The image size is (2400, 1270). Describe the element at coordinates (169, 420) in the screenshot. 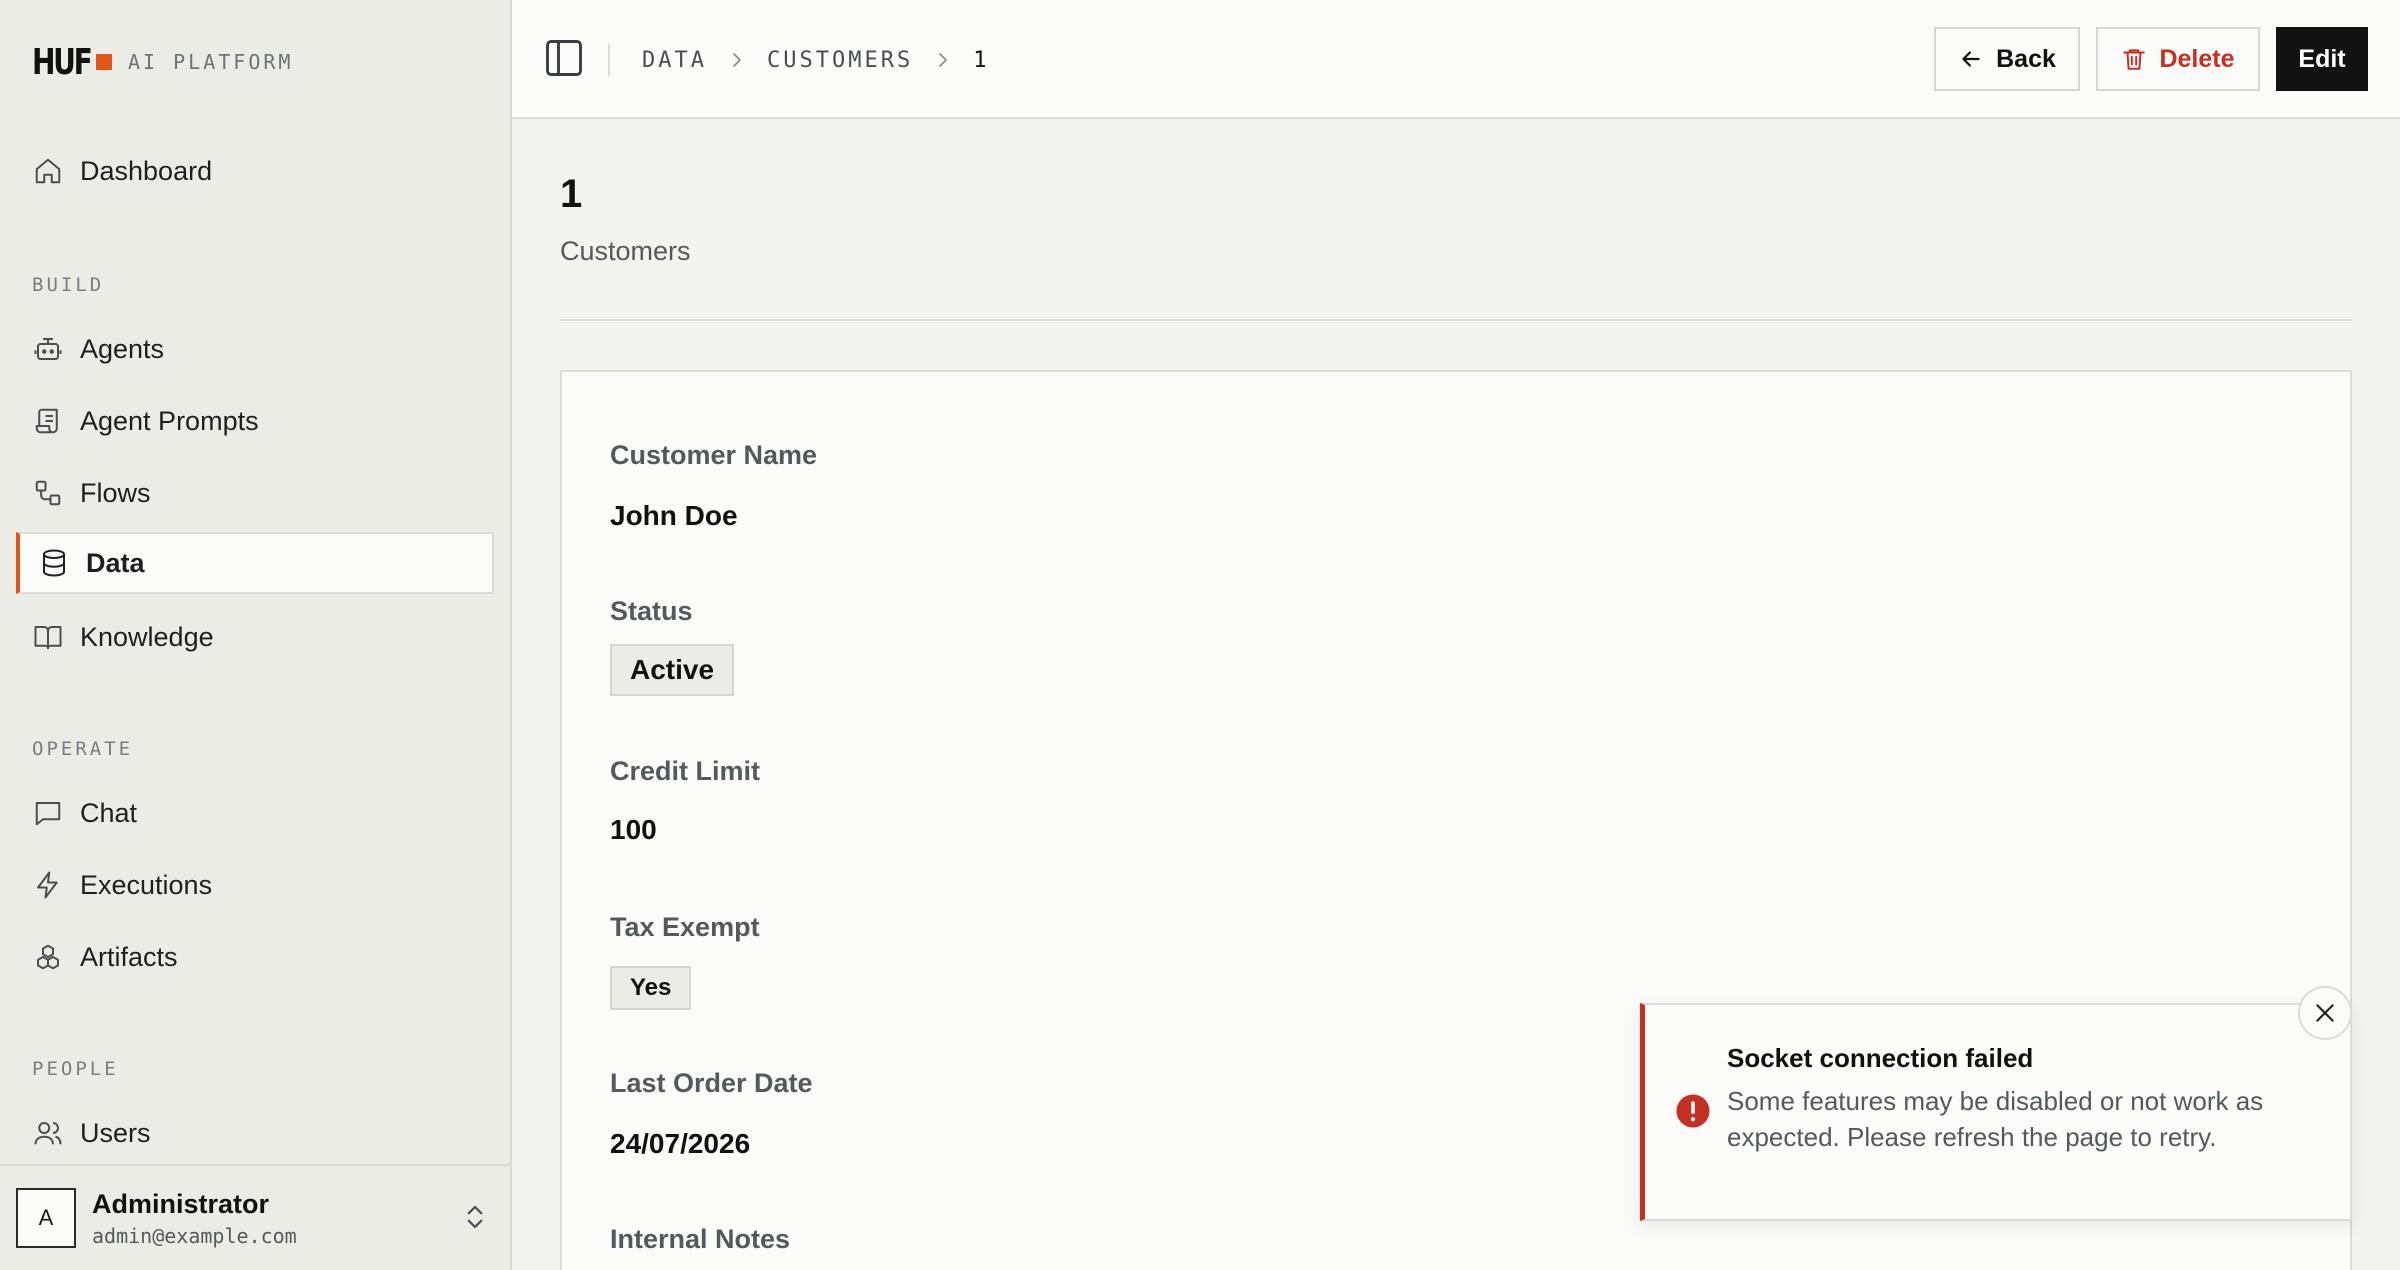

I see `sidebar-item-label: Agent Prompts` at that location.